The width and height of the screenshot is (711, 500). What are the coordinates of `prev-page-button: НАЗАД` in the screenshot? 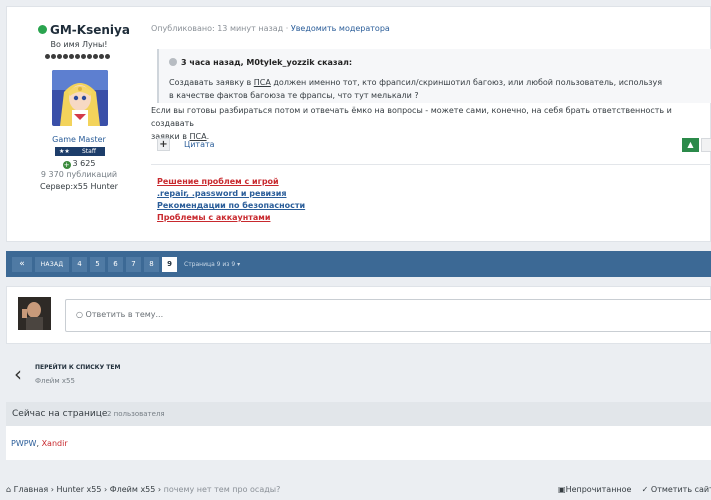 It's located at (52, 264).